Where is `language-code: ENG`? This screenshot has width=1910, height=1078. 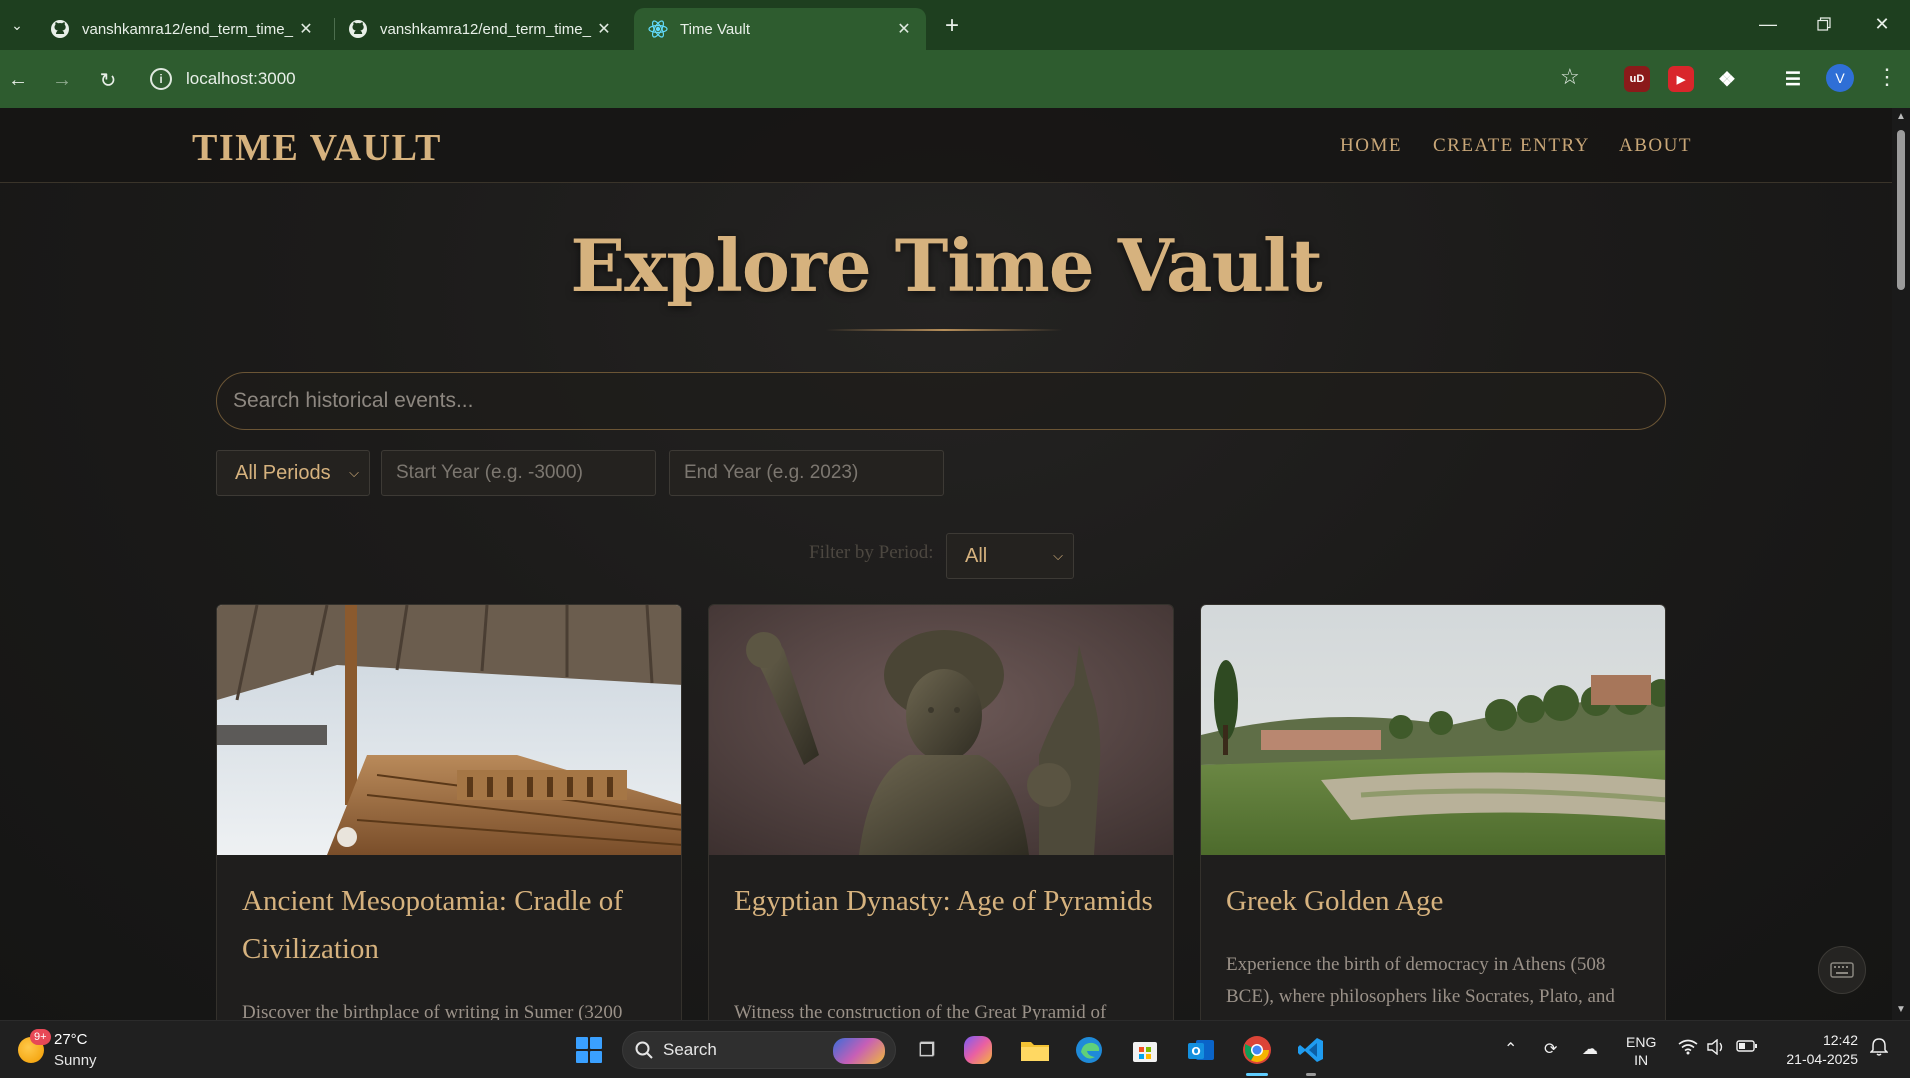 language-code: ENG is located at coordinates (1641, 1042).